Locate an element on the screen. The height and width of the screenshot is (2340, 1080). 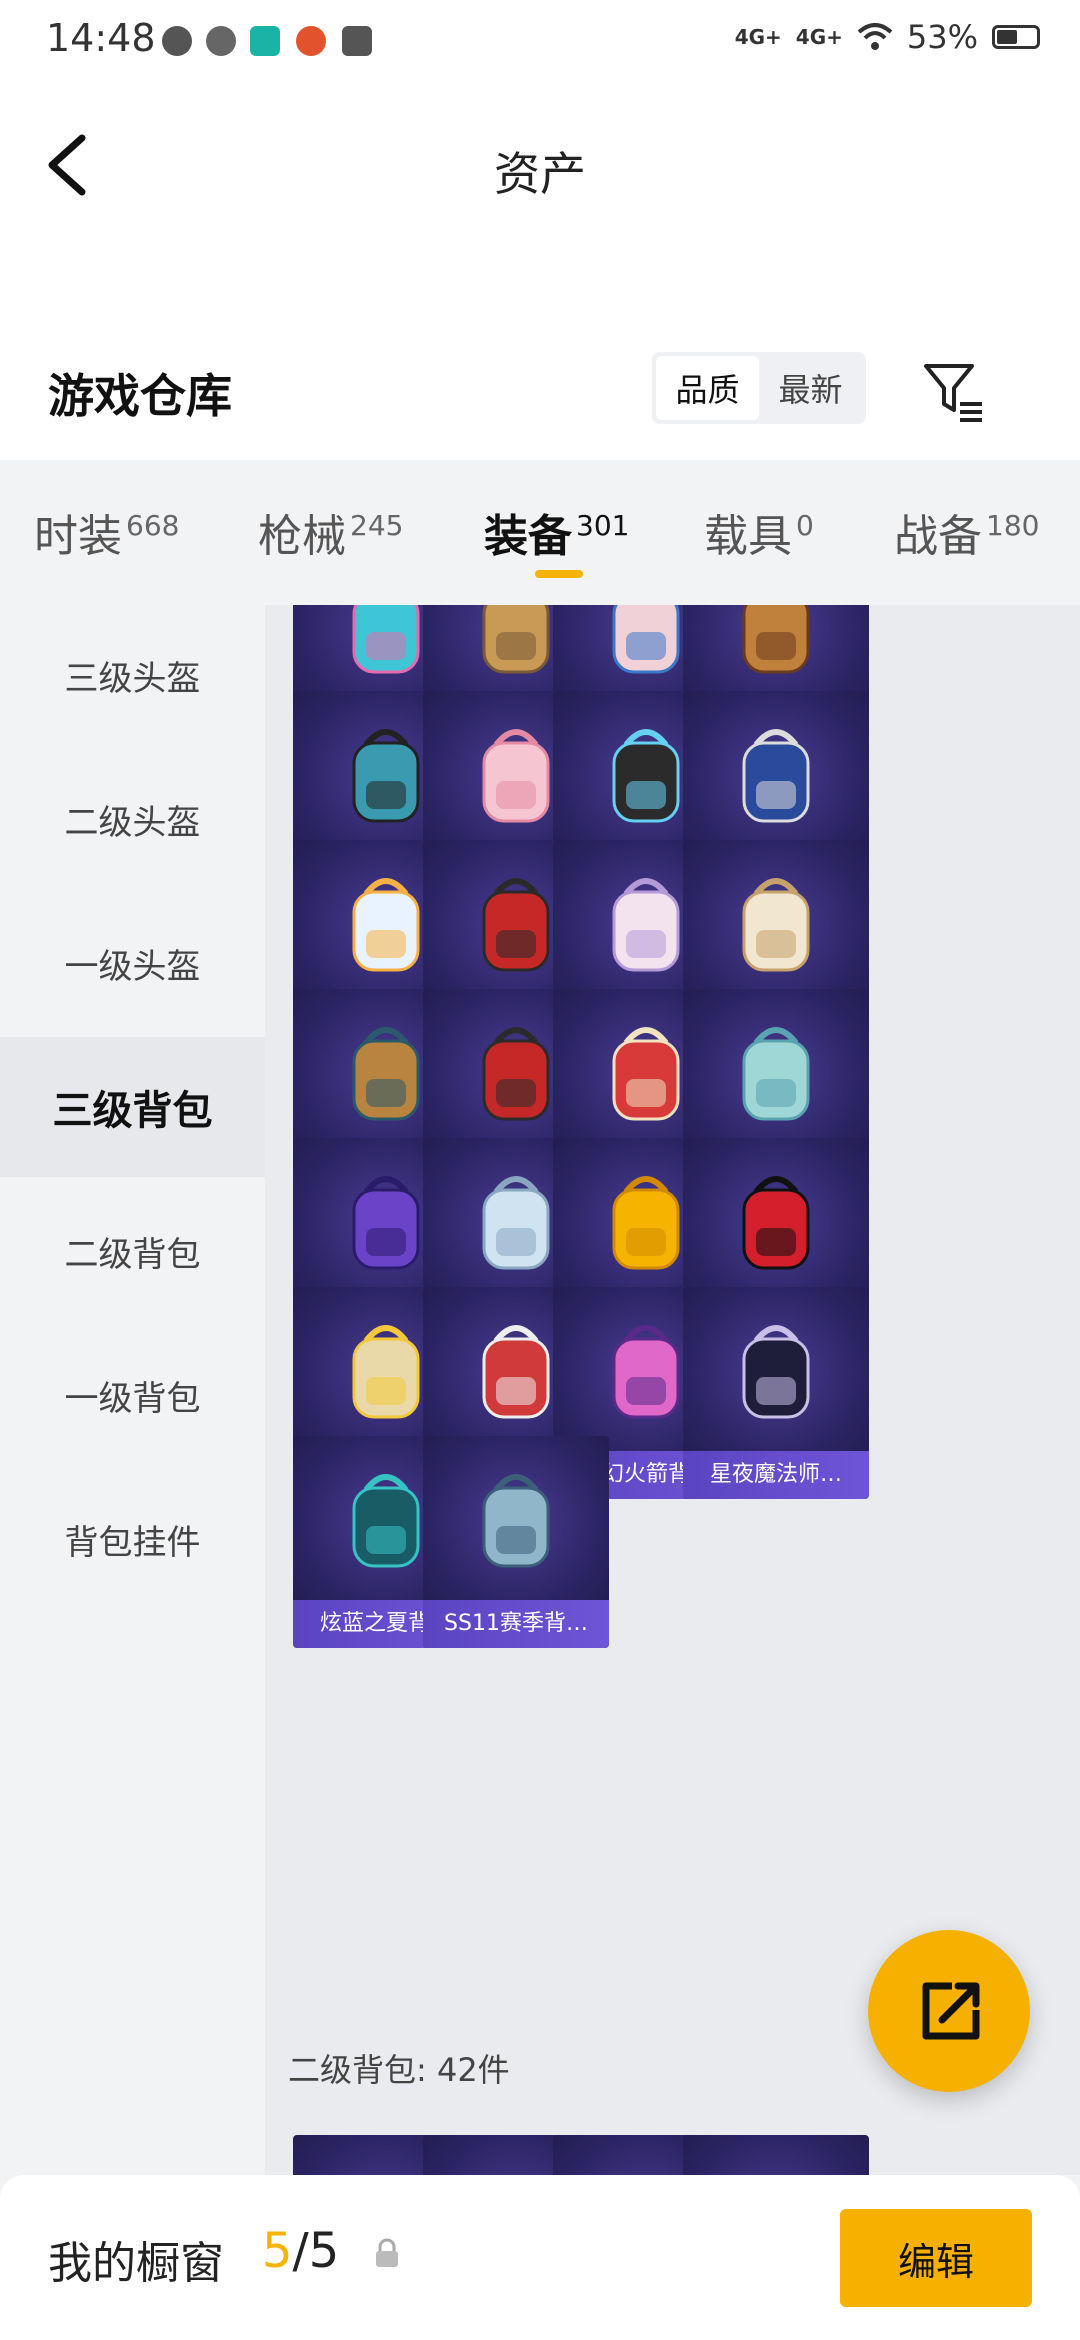
tab-vehicles: 载具 0 is located at coordinates (759, 532).